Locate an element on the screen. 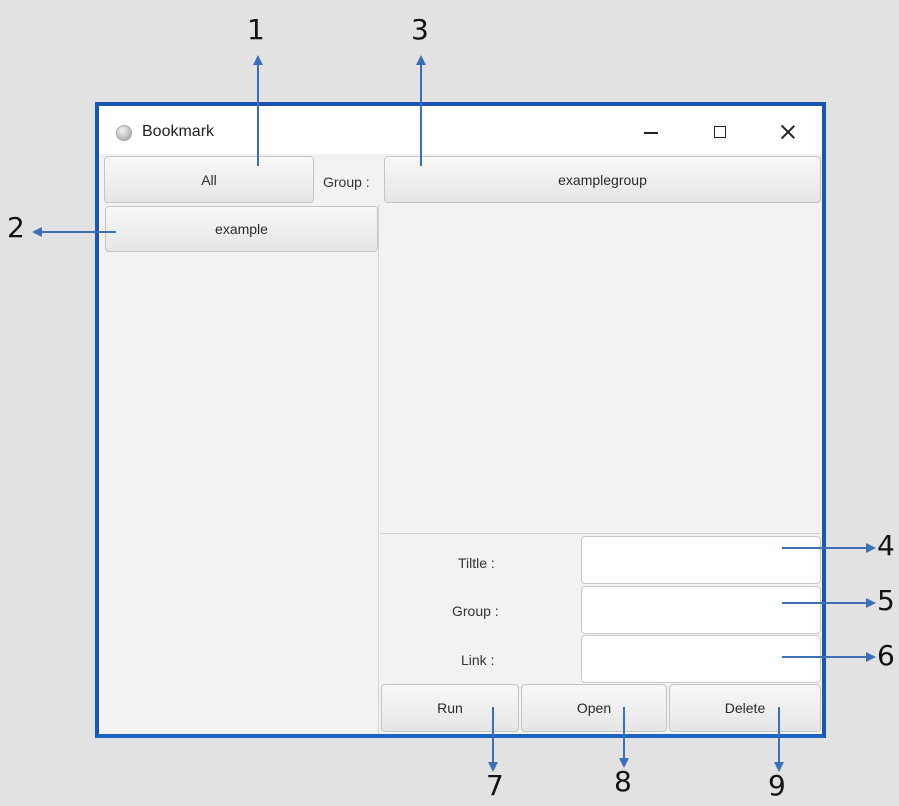 This screenshot has width=899, height=806. window-title: Bookmark is located at coordinates (178, 131).